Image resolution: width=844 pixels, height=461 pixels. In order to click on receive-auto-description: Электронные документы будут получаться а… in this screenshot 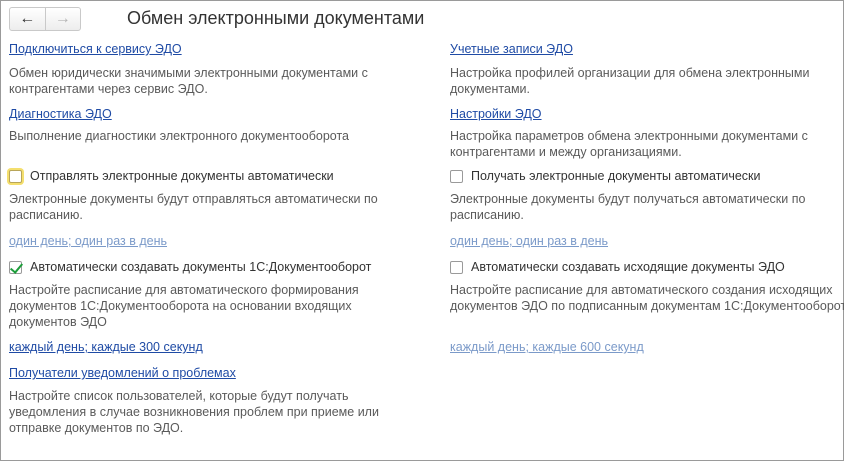, I will do `click(628, 207)`.